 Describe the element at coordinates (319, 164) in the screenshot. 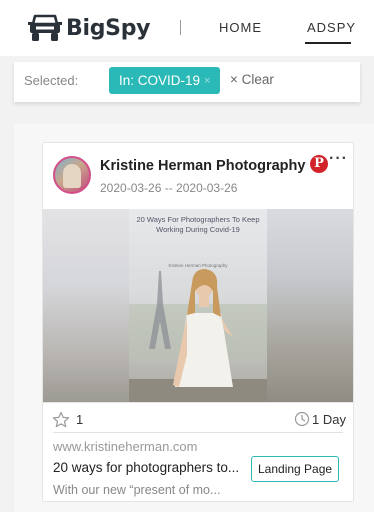

I see `pinterest-icon: P` at that location.